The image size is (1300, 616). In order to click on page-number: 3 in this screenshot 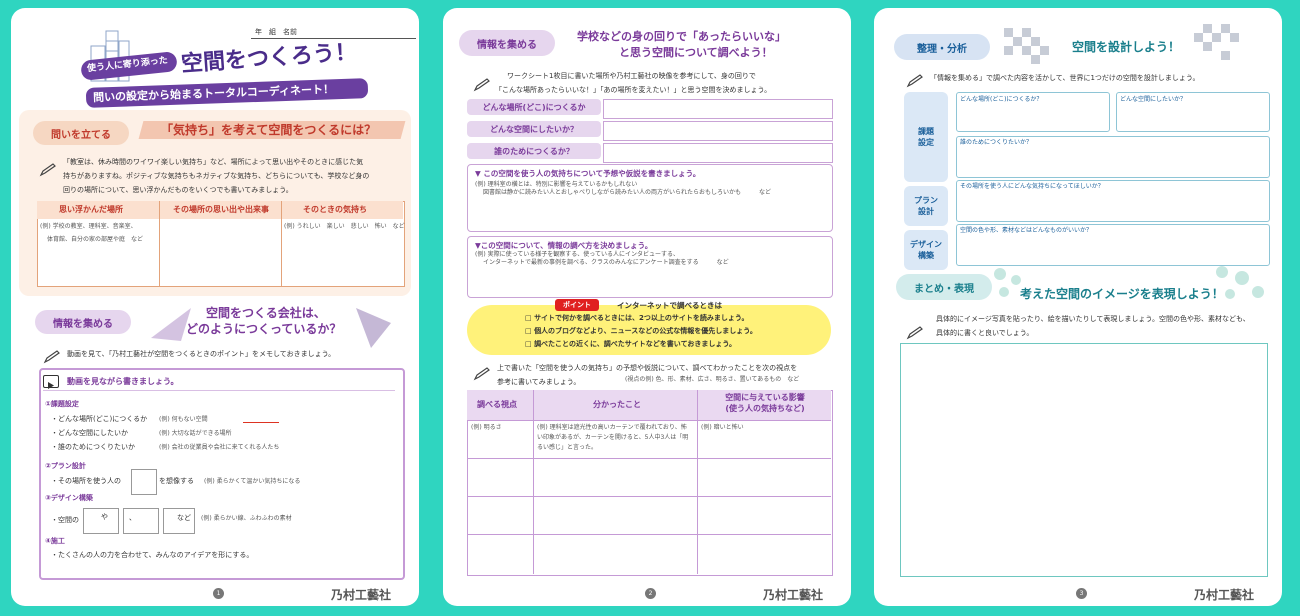, I will do `click(1081, 593)`.